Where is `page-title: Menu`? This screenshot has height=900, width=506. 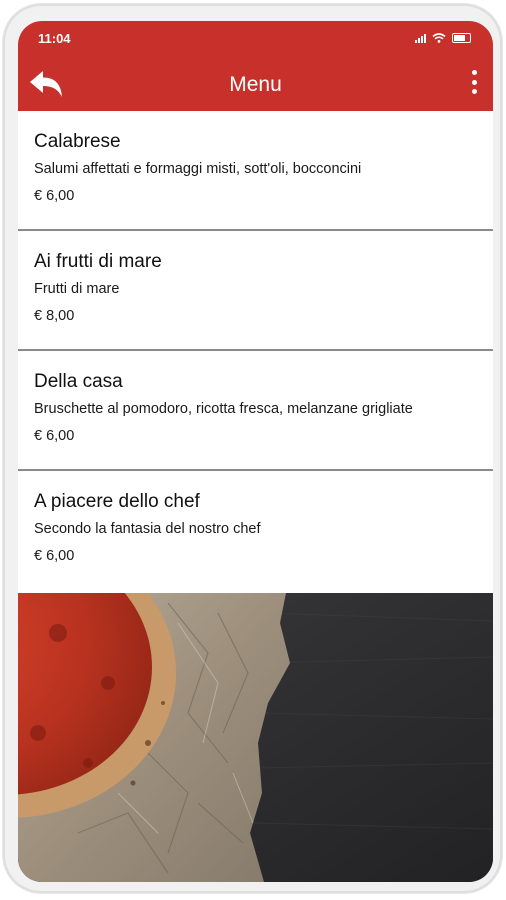
page-title: Menu is located at coordinates (255, 84).